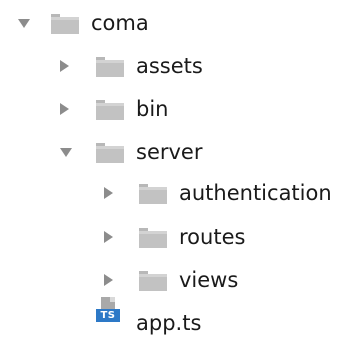  I want to click on typescript-file-icon: TS, so click(108, 310).